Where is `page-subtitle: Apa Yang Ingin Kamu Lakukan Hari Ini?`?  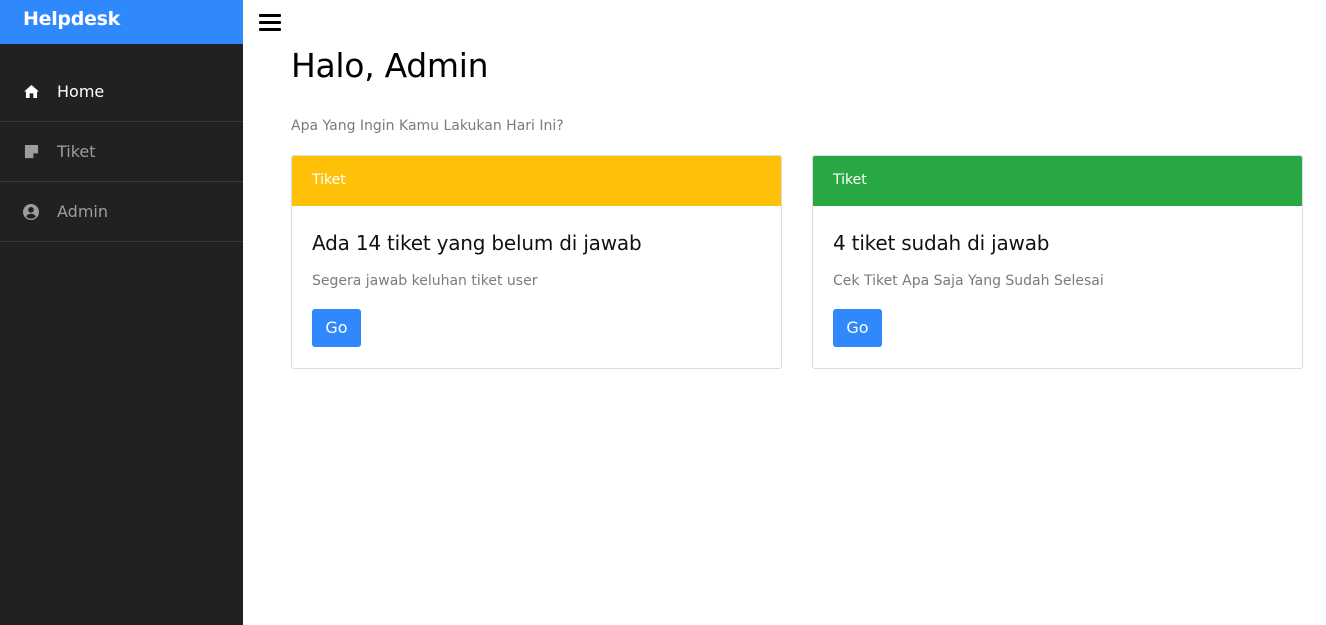
page-subtitle: Apa Yang Ingin Kamu Lakukan Hari Ini? is located at coordinates (427, 126).